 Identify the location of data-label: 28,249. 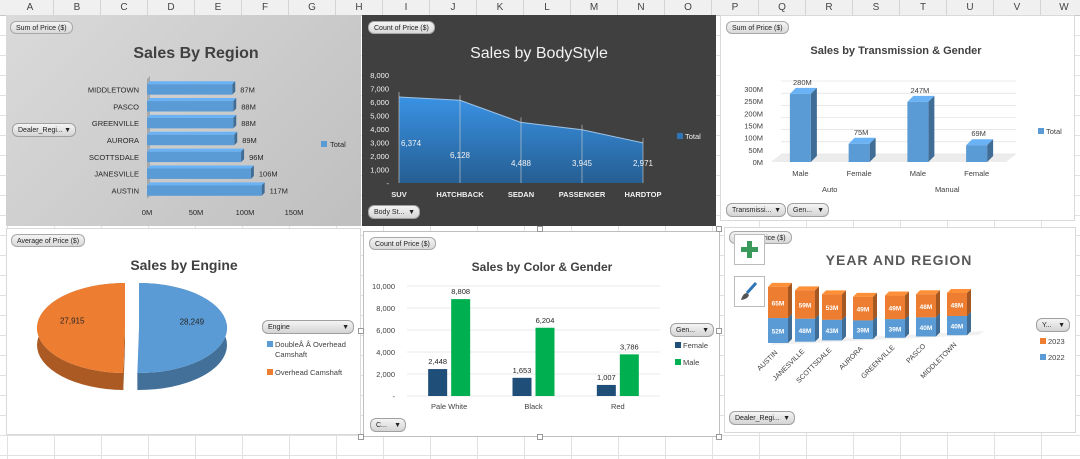
(192, 321).